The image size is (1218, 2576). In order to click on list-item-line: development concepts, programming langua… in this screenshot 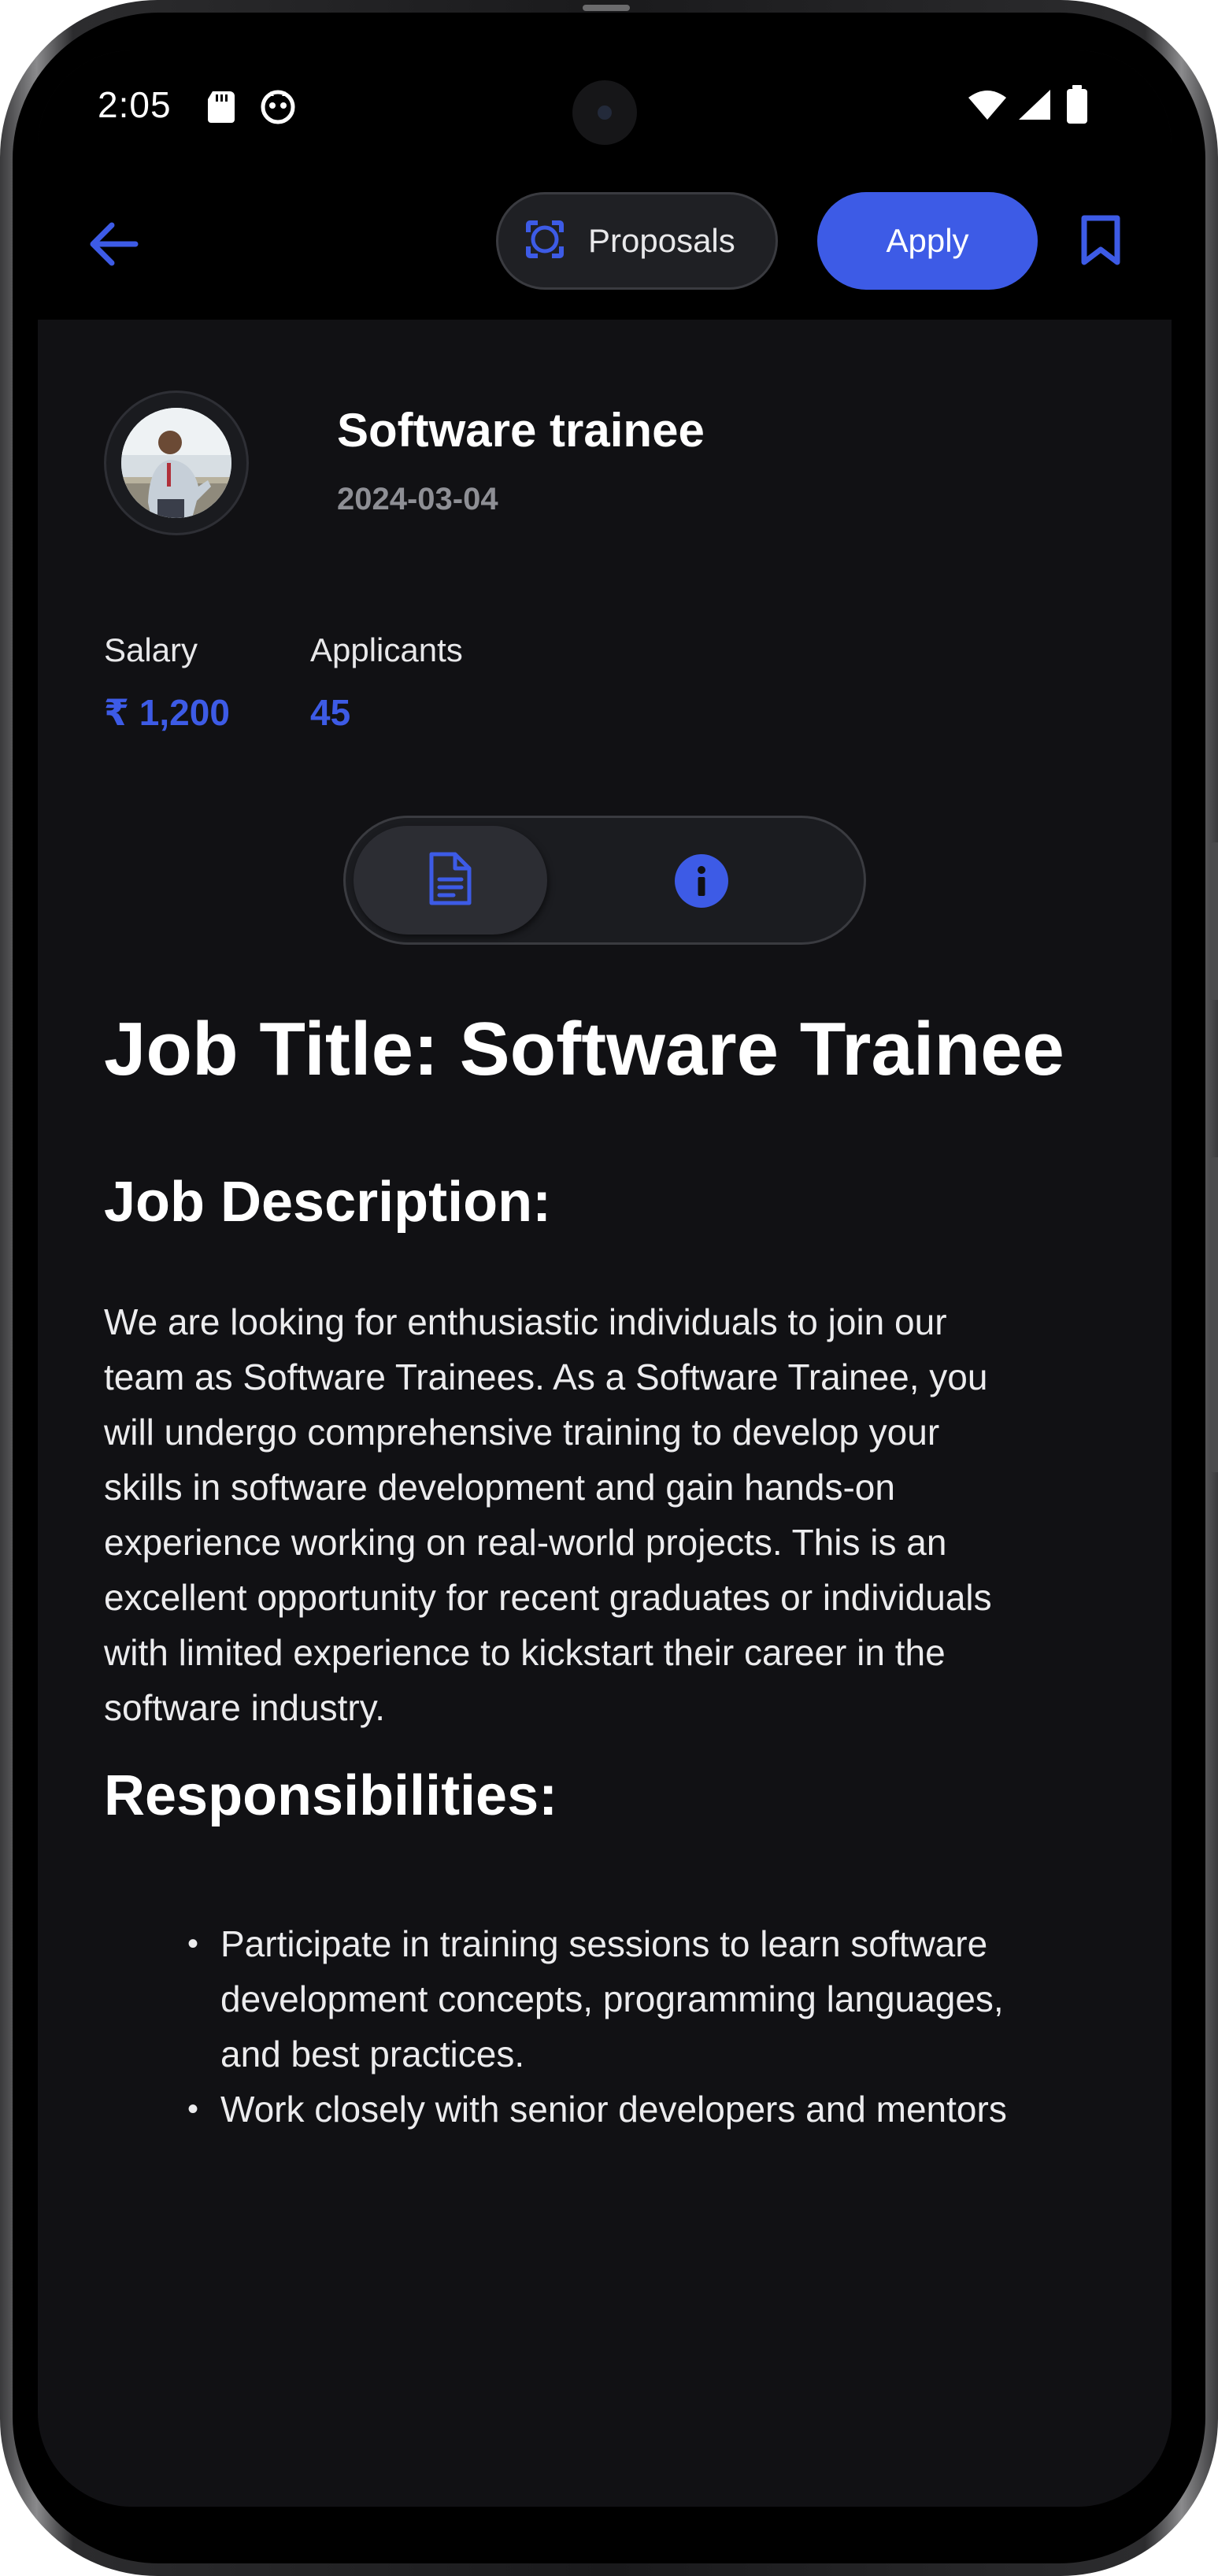, I will do `click(612, 1998)`.